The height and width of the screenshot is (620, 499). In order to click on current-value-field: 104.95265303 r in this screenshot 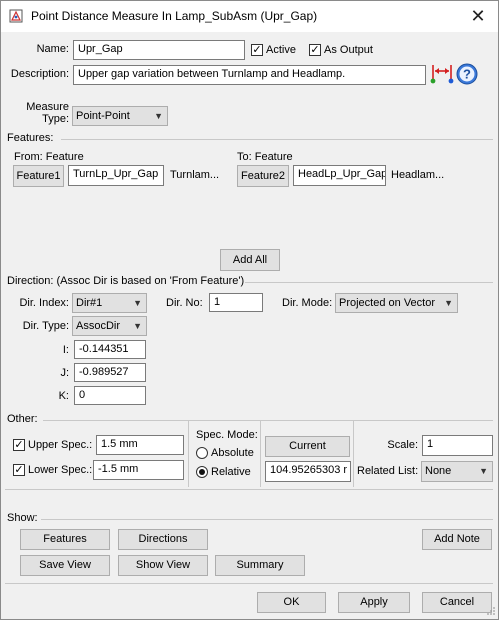, I will do `click(308, 471)`.